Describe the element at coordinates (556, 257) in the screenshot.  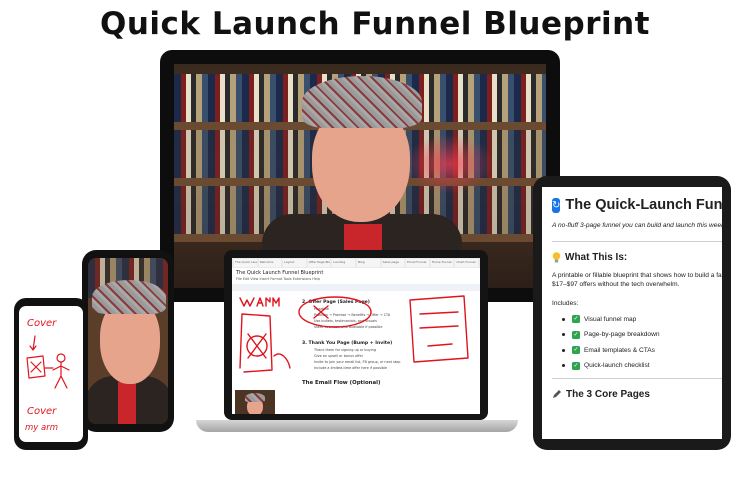
I see `lightbulb-icon` at that location.